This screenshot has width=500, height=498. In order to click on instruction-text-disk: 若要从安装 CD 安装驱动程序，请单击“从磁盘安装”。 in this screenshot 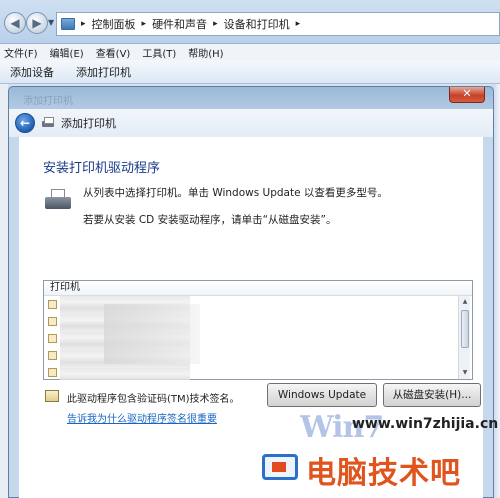, I will do `click(210, 220)`.